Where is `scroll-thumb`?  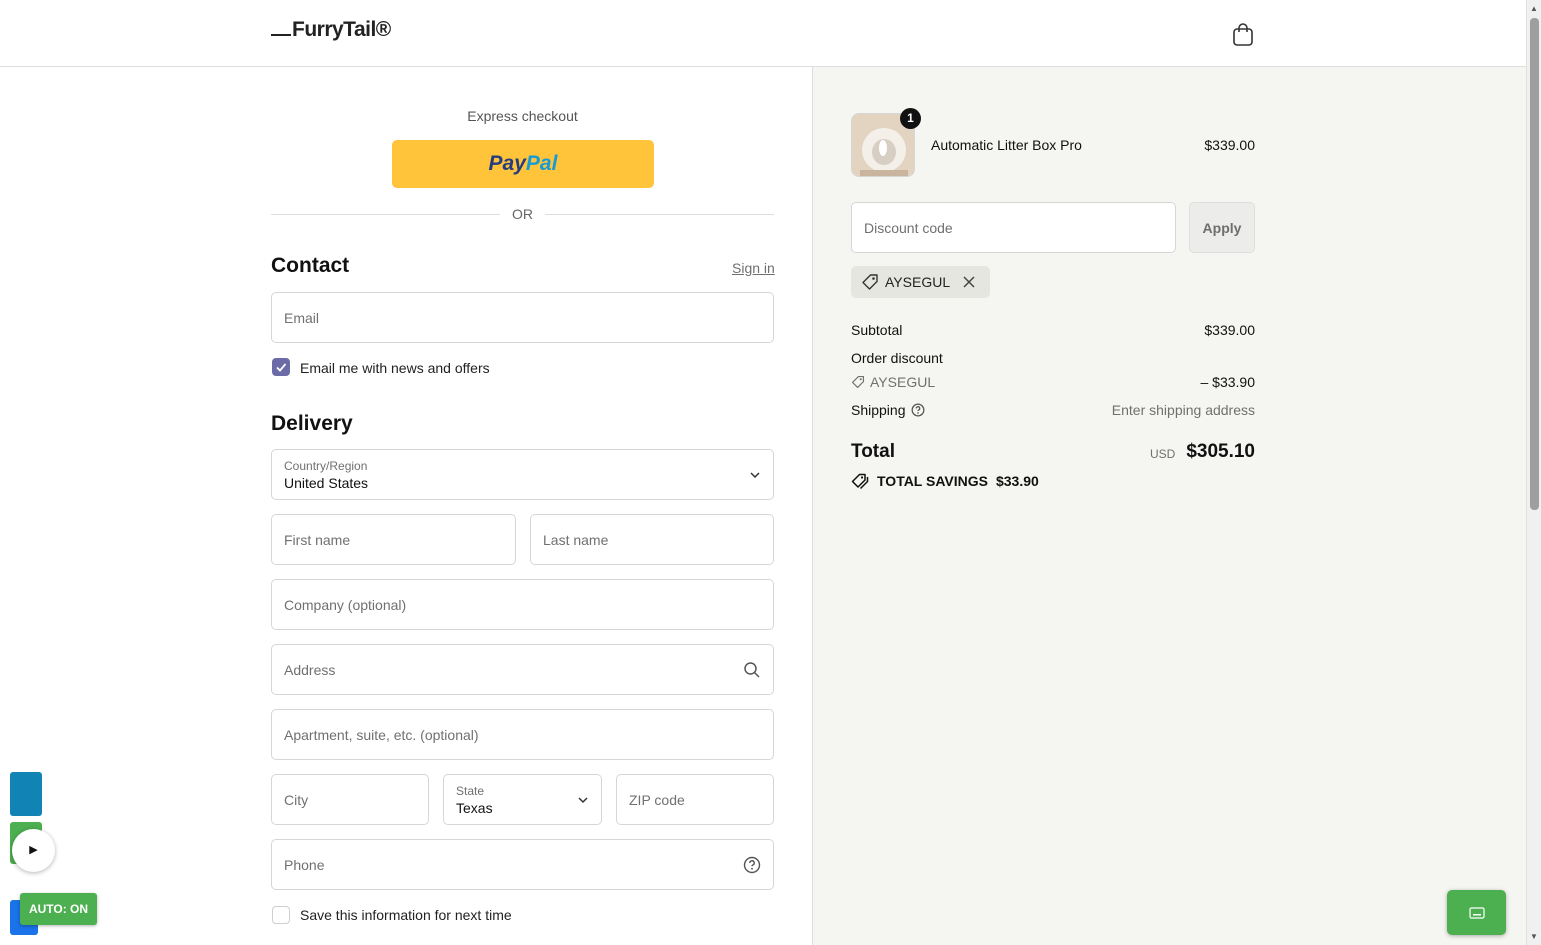 scroll-thumb is located at coordinates (1534, 264).